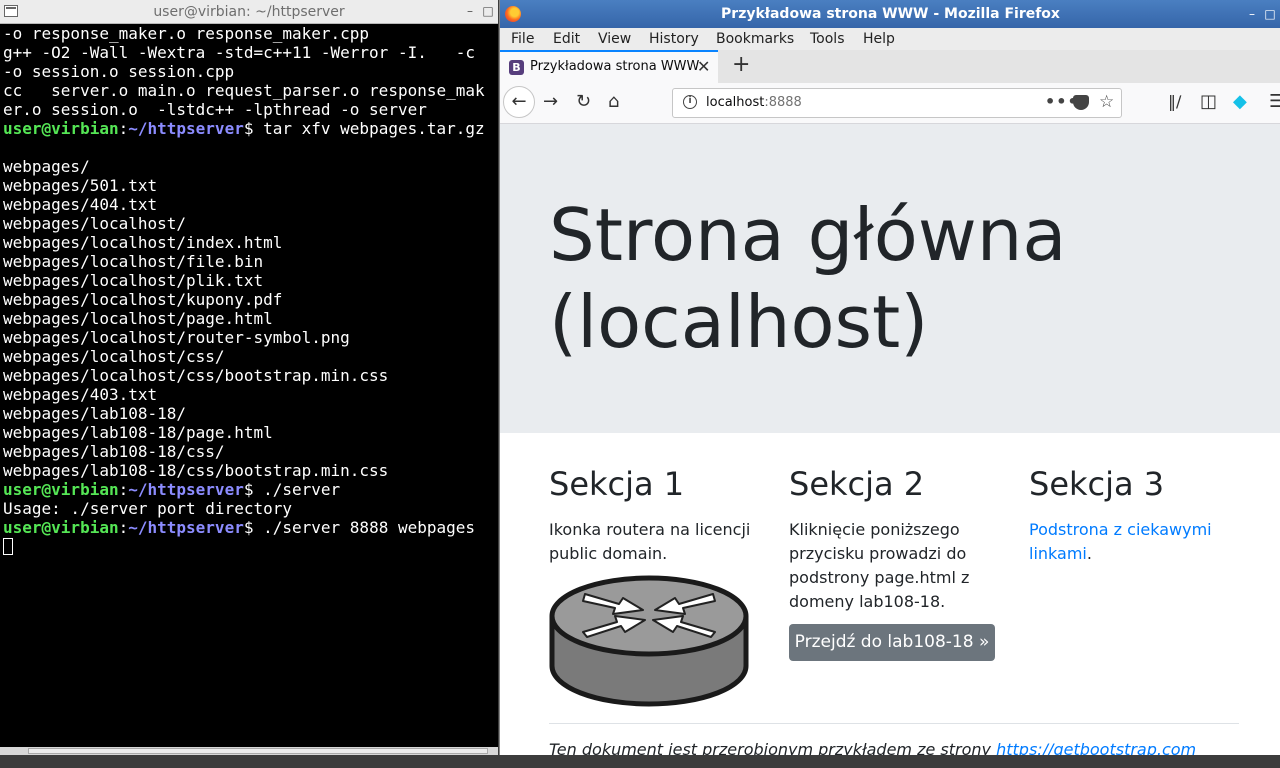 Image resolution: width=1280 pixels, height=768 pixels. Describe the element at coordinates (138, 318) in the screenshot. I see `output-text: webpages/localhost/page.html` at that location.